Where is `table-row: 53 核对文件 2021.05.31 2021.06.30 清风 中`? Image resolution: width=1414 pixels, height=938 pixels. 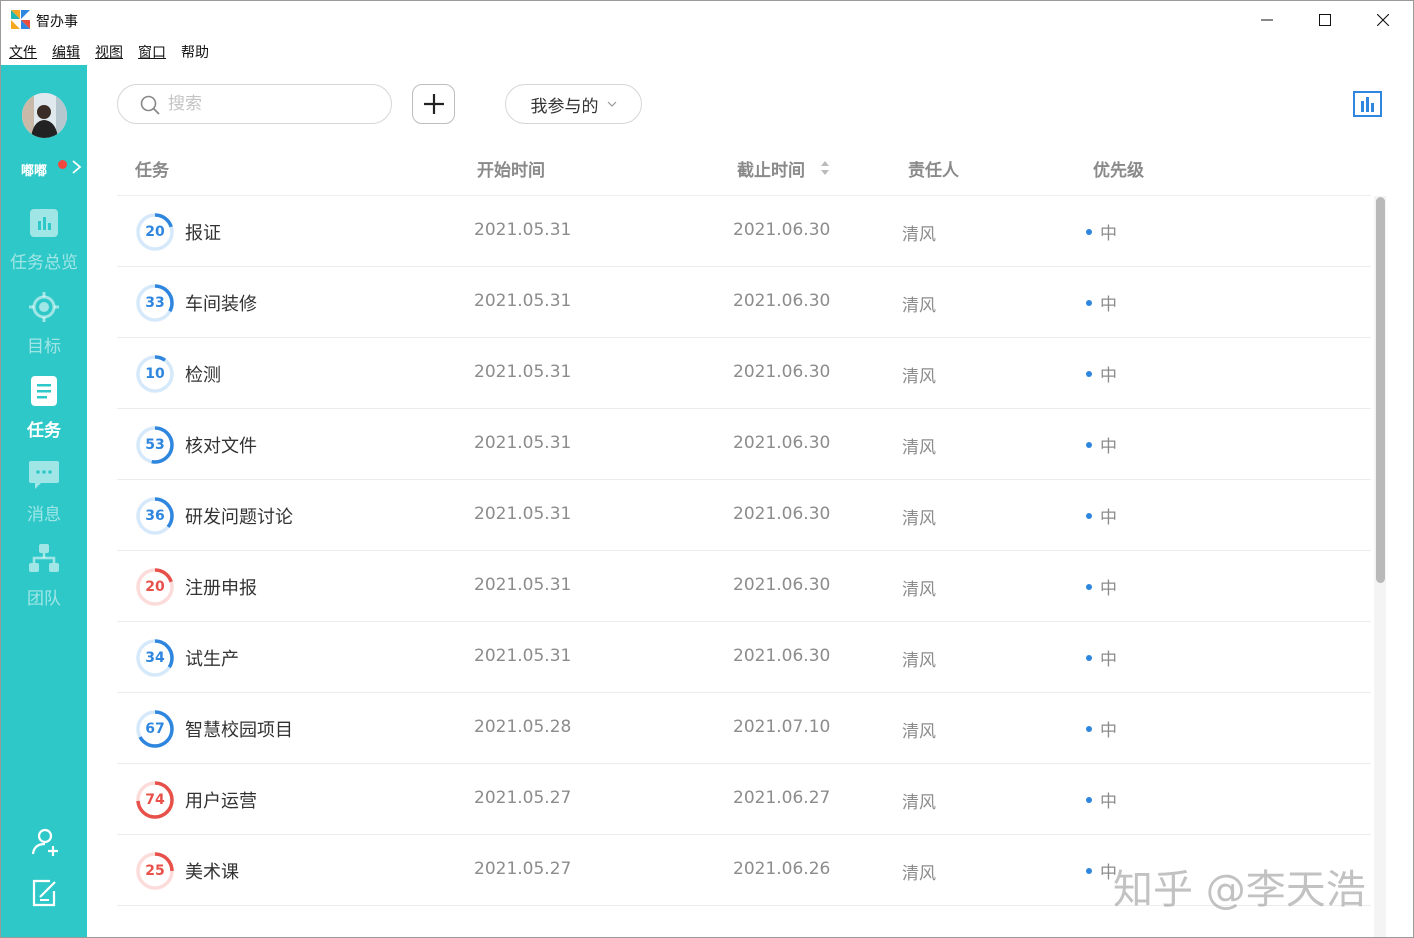 table-row: 53 核对文件 2021.05.31 2021.06.30 清风 中 is located at coordinates (744, 444).